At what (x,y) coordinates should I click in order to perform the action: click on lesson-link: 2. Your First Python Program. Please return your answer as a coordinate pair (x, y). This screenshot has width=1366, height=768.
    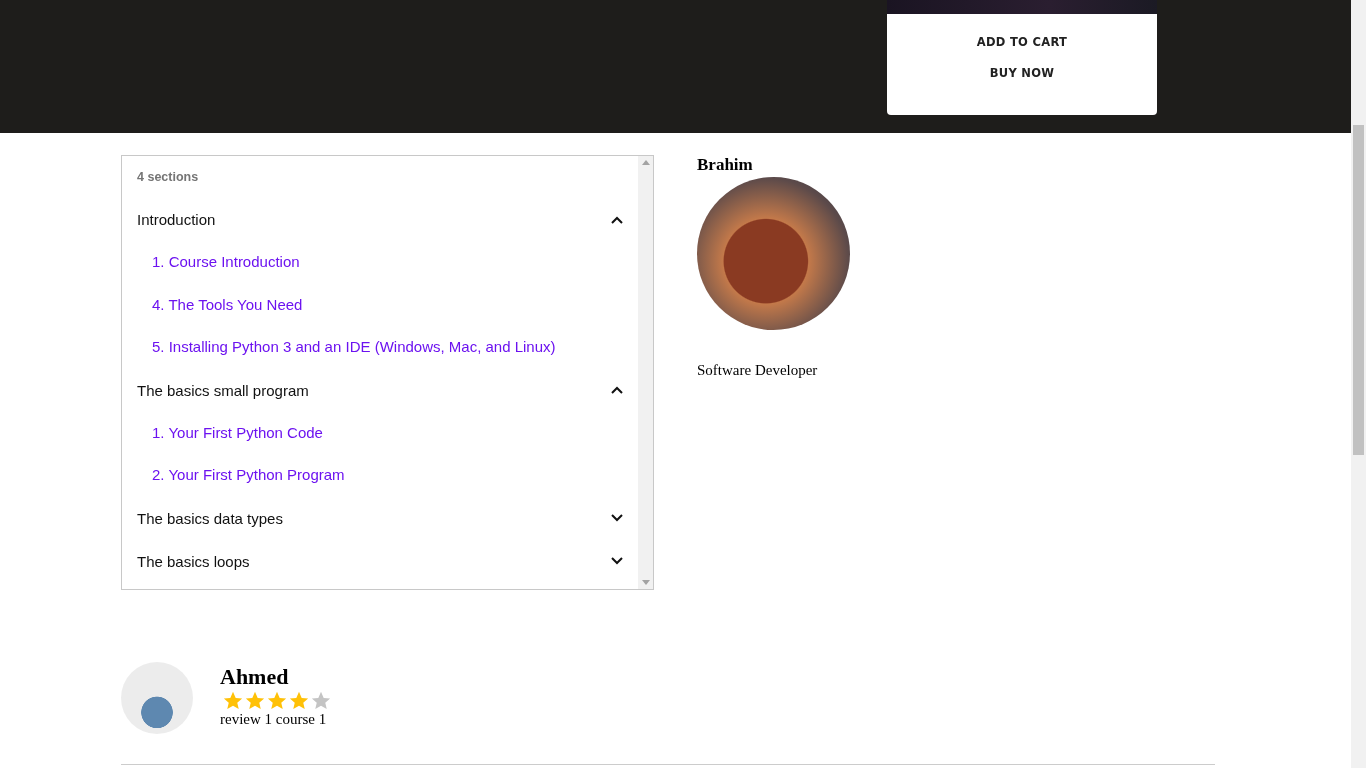
    Looking at the image, I should click on (380, 475).